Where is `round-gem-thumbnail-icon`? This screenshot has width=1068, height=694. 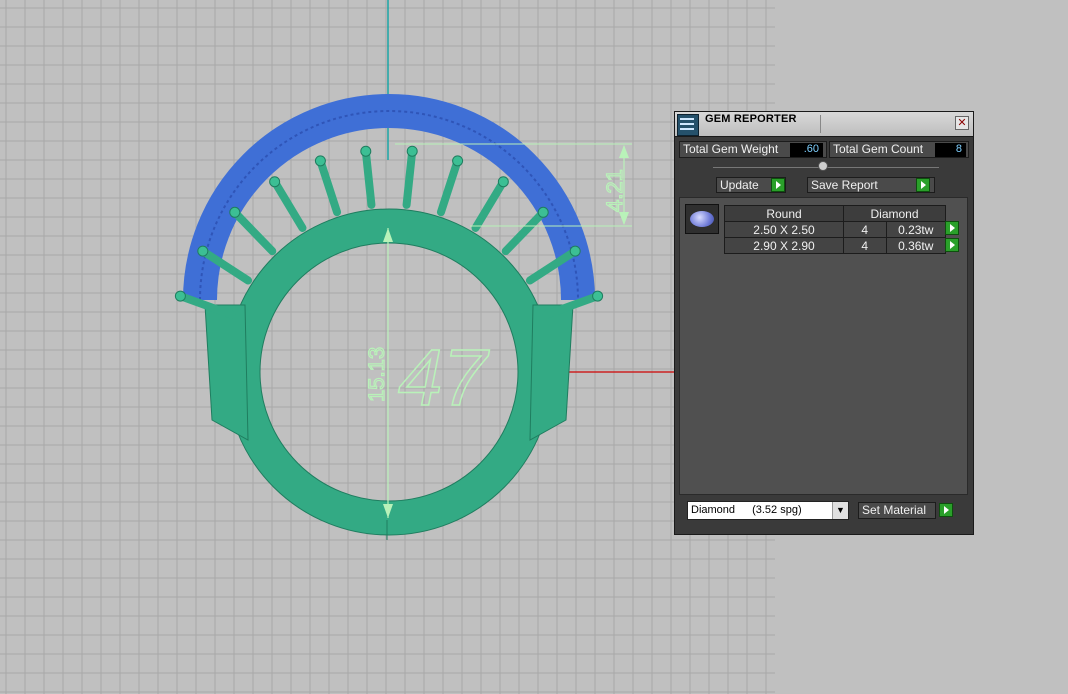 round-gem-thumbnail-icon is located at coordinates (702, 219).